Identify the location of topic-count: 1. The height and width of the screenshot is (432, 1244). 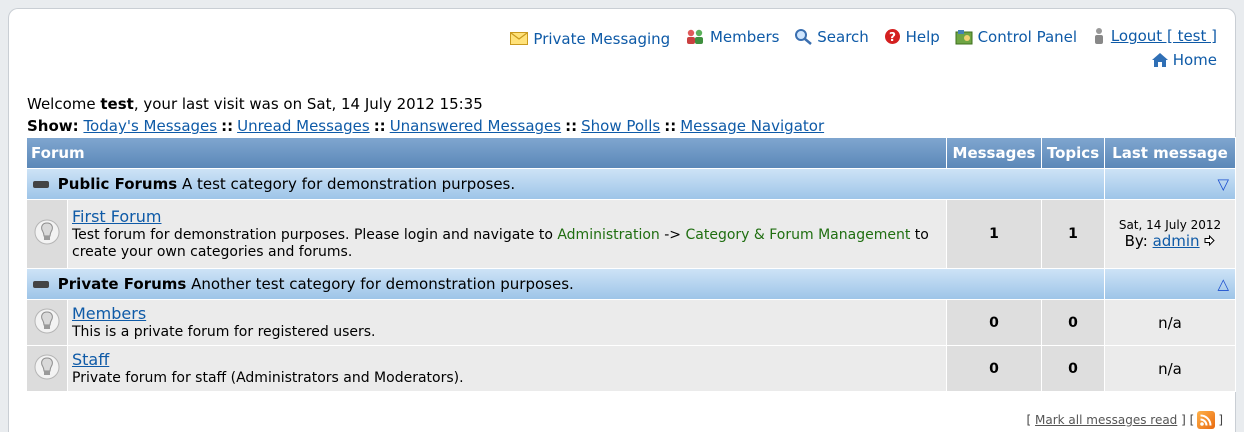
(1073, 234).